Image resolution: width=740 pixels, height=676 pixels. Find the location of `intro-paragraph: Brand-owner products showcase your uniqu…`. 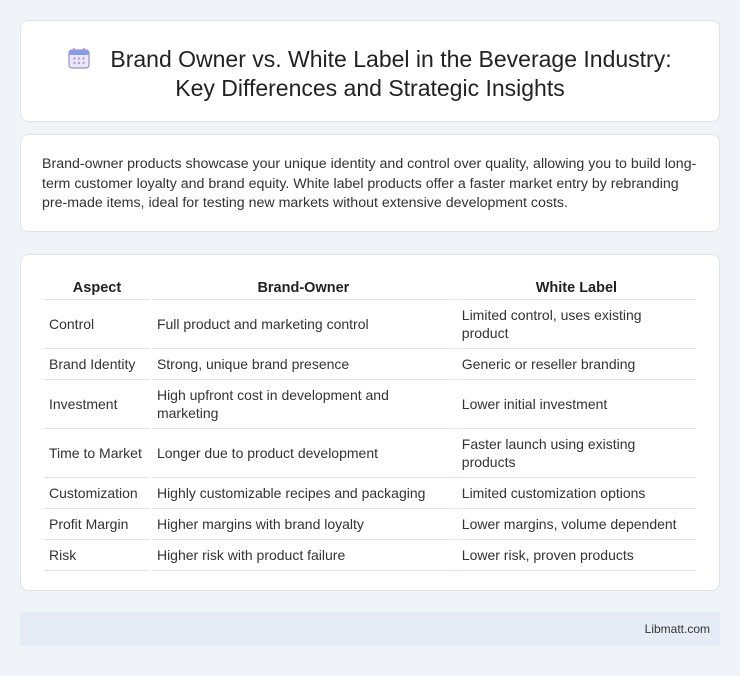

intro-paragraph: Brand-owner products showcase your uniqu… is located at coordinates (369, 183).